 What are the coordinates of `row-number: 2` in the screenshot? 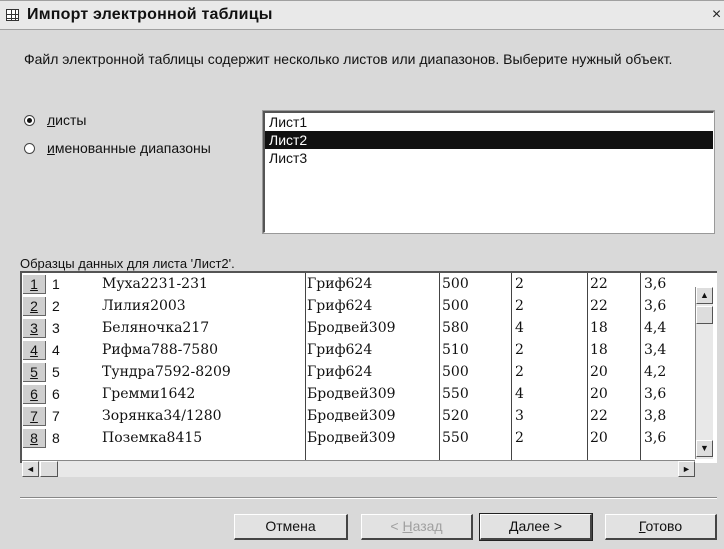 It's located at (34, 306).